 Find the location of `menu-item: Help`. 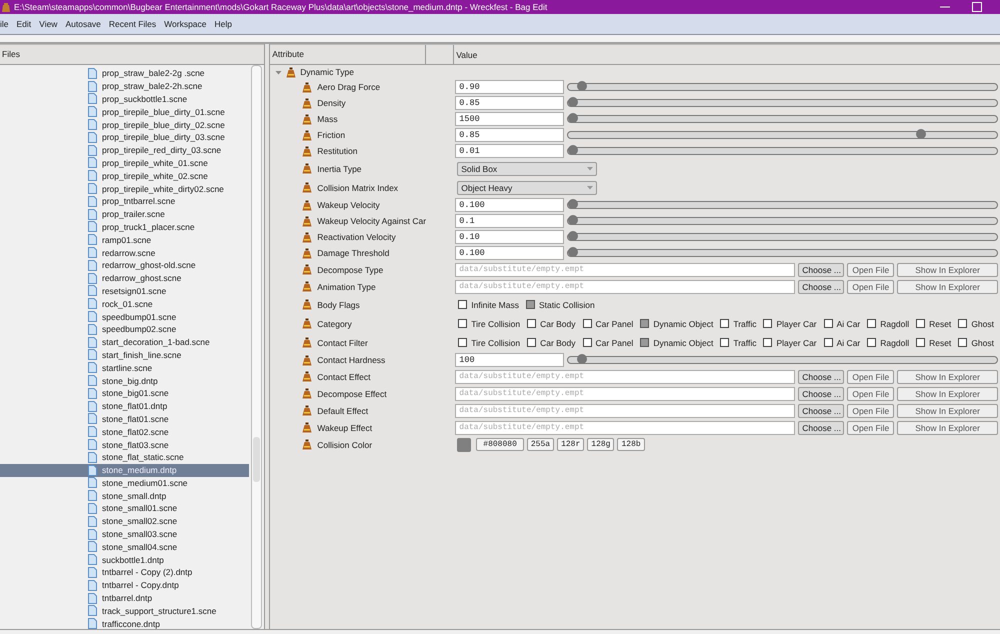

menu-item: Help is located at coordinates (223, 24).